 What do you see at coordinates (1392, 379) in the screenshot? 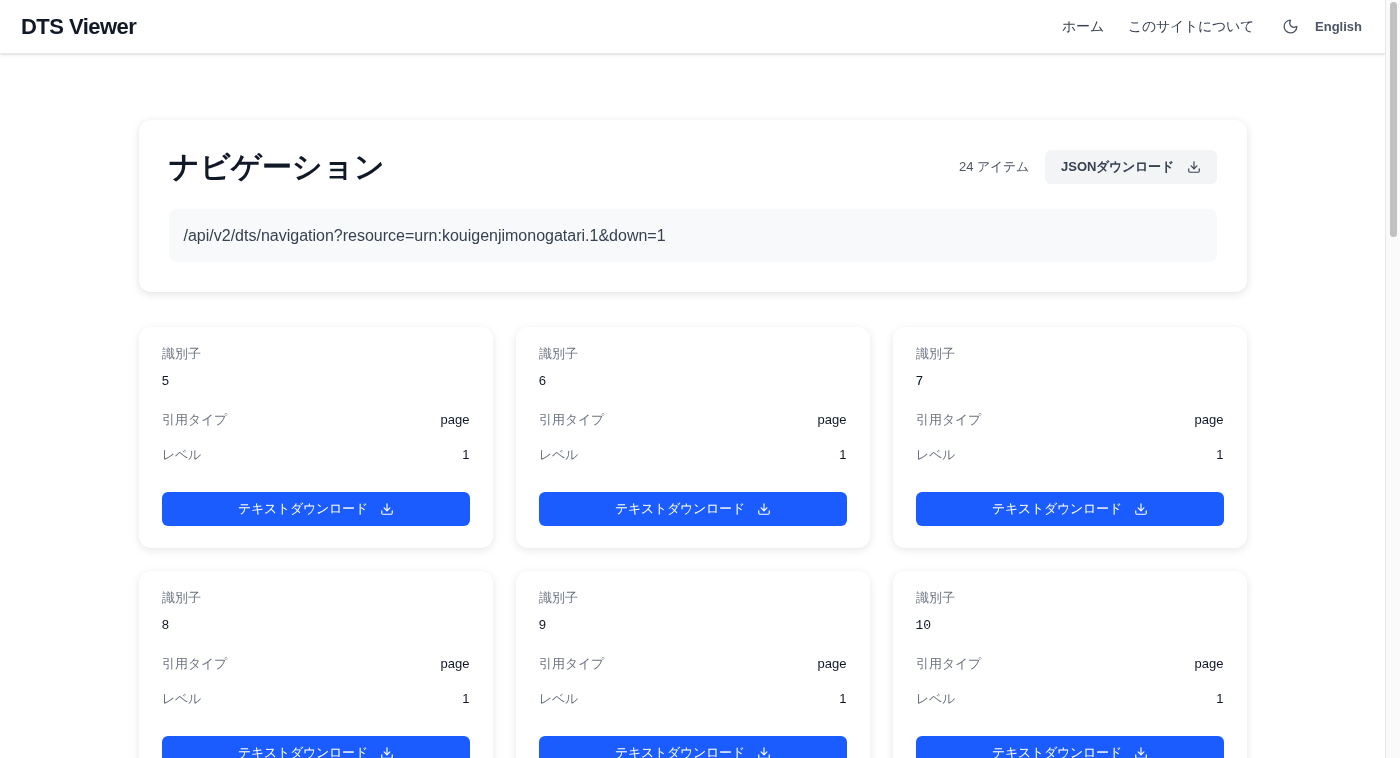
I see `scrollbar` at bounding box center [1392, 379].